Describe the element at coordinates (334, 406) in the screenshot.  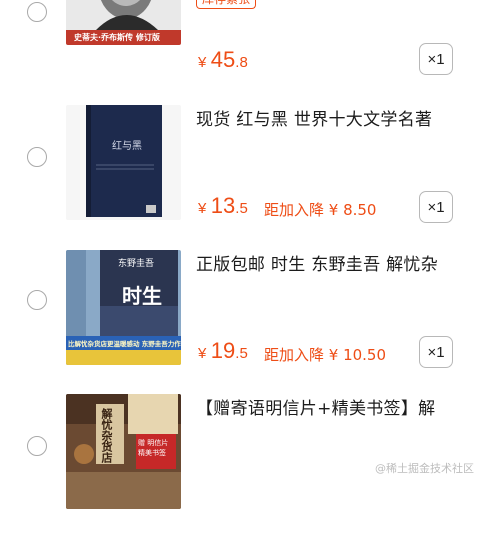
I see `product-title: 【赠寄语明信片+精美书签】解` at that location.